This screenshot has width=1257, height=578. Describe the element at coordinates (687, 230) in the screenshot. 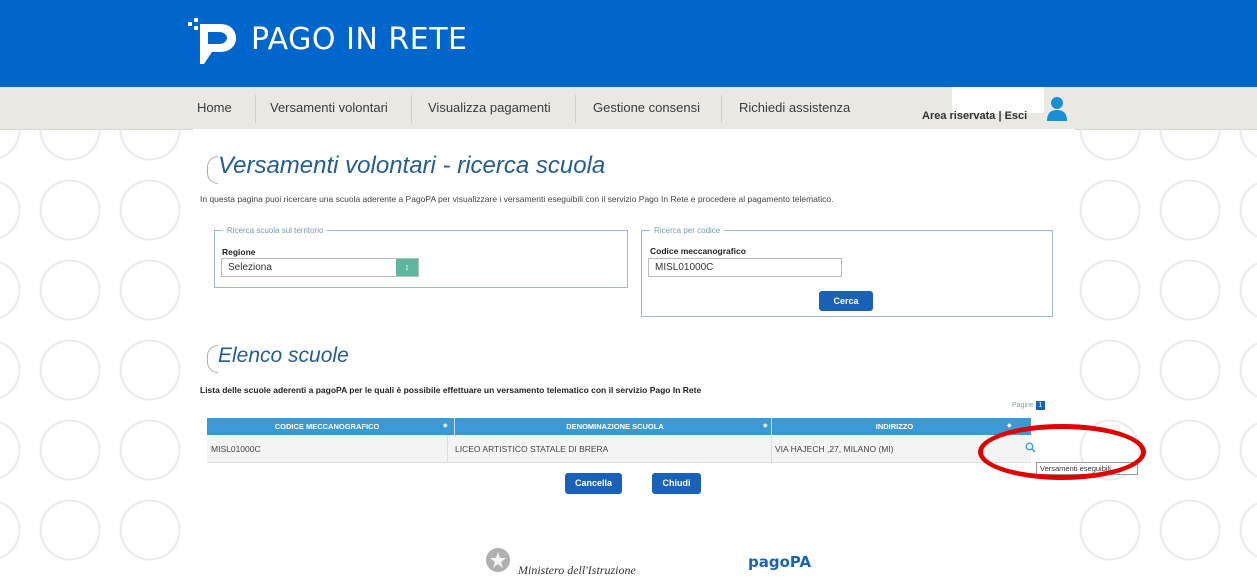

I see `search-code-legend: Ricerca per codice` at that location.